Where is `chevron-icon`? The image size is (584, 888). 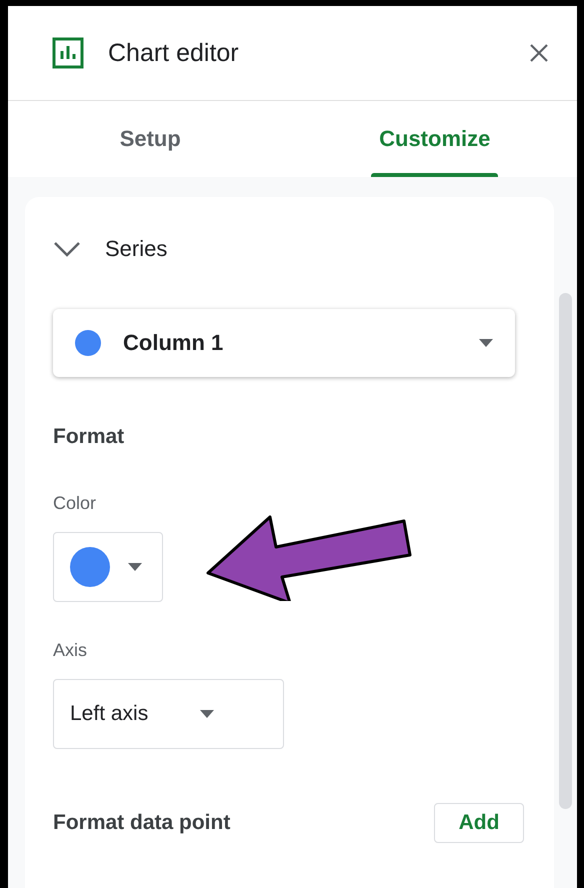
chevron-icon is located at coordinates (67, 249).